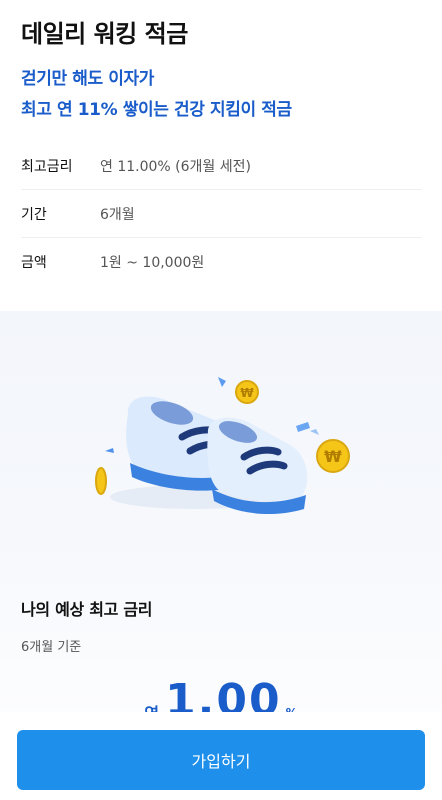  Describe the element at coordinates (222, 446) in the screenshot. I see `sneakers-illustration: ₩ ₩` at that location.